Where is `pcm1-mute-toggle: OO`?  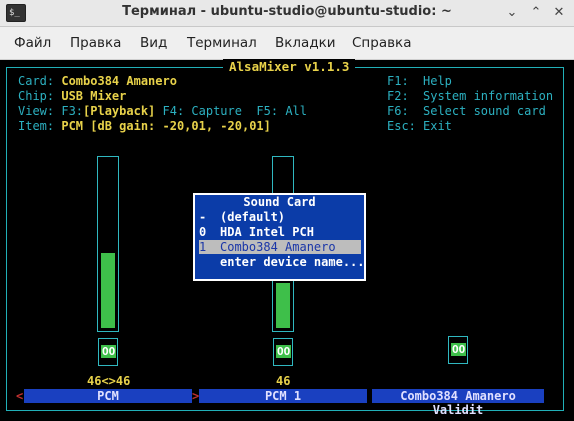
pcm1-mute-toggle: OO is located at coordinates (283, 352).